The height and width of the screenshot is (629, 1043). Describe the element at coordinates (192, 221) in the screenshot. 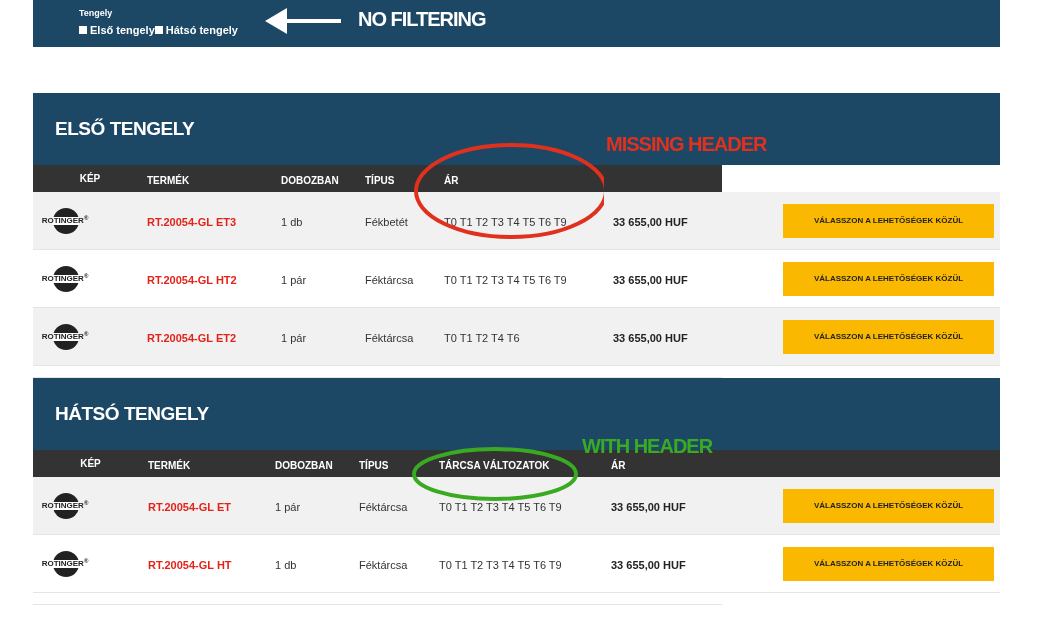

I see `product-link: RT.20054-GL ET3` at that location.